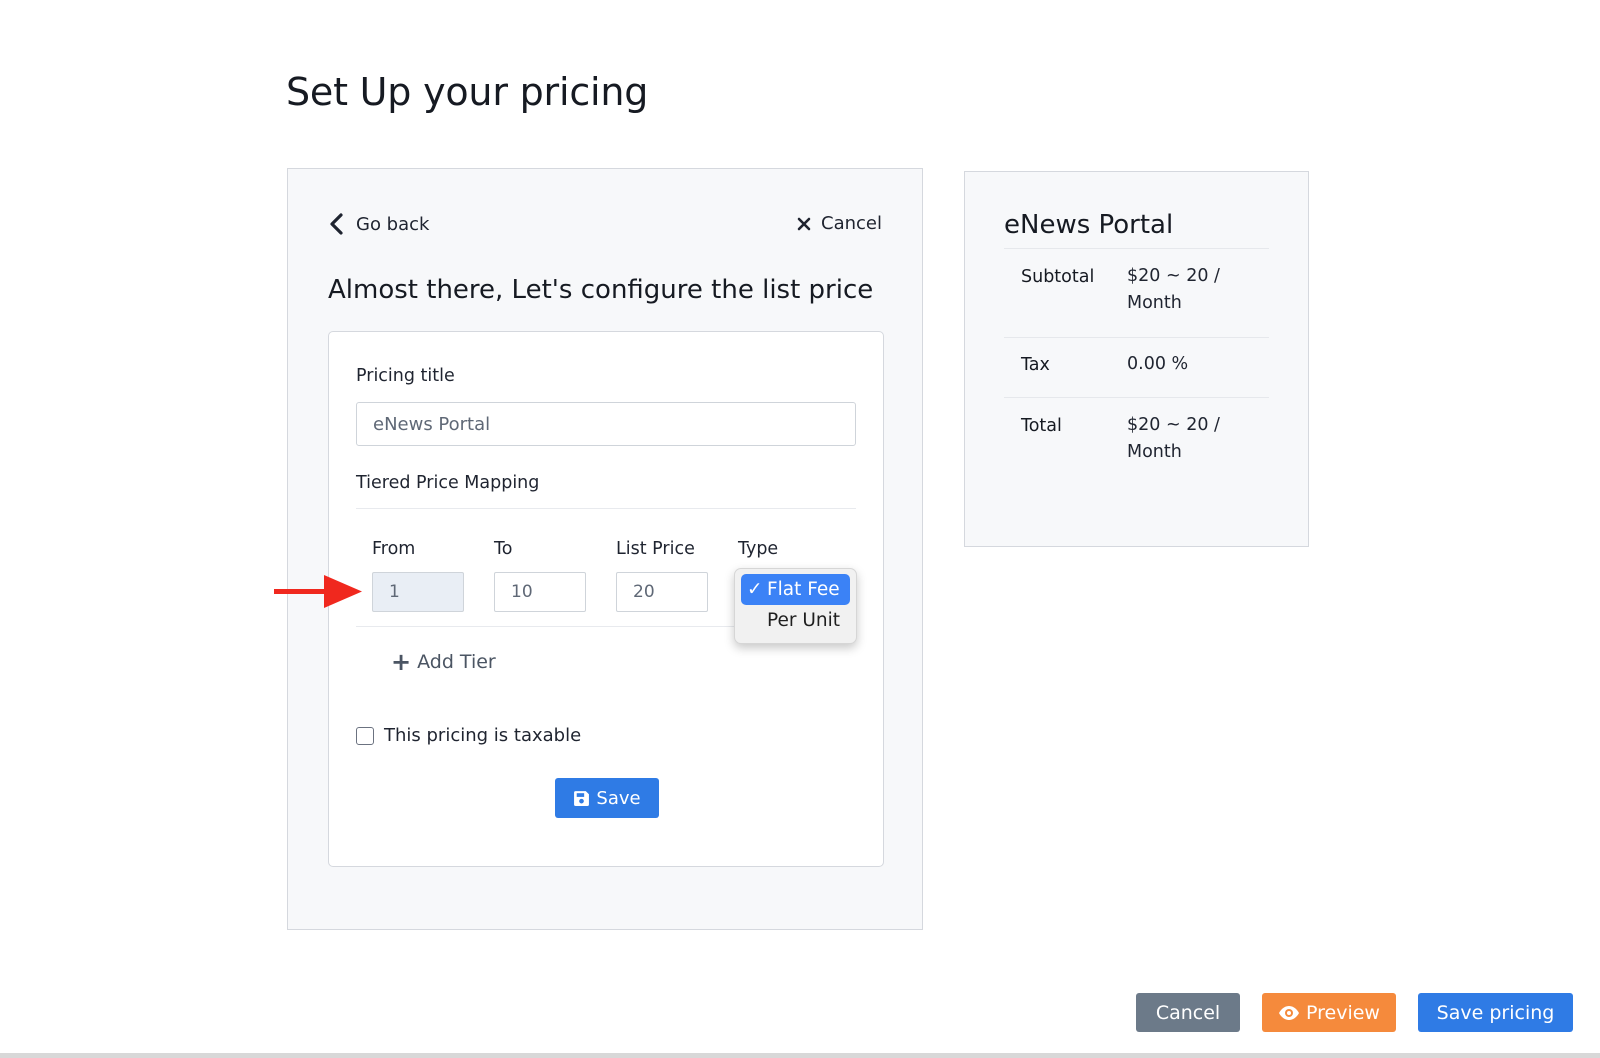  What do you see at coordinates (803, 589) in the screenshot?
I see `type-option-label: Flat Fee` at bounding box center [803, 589].